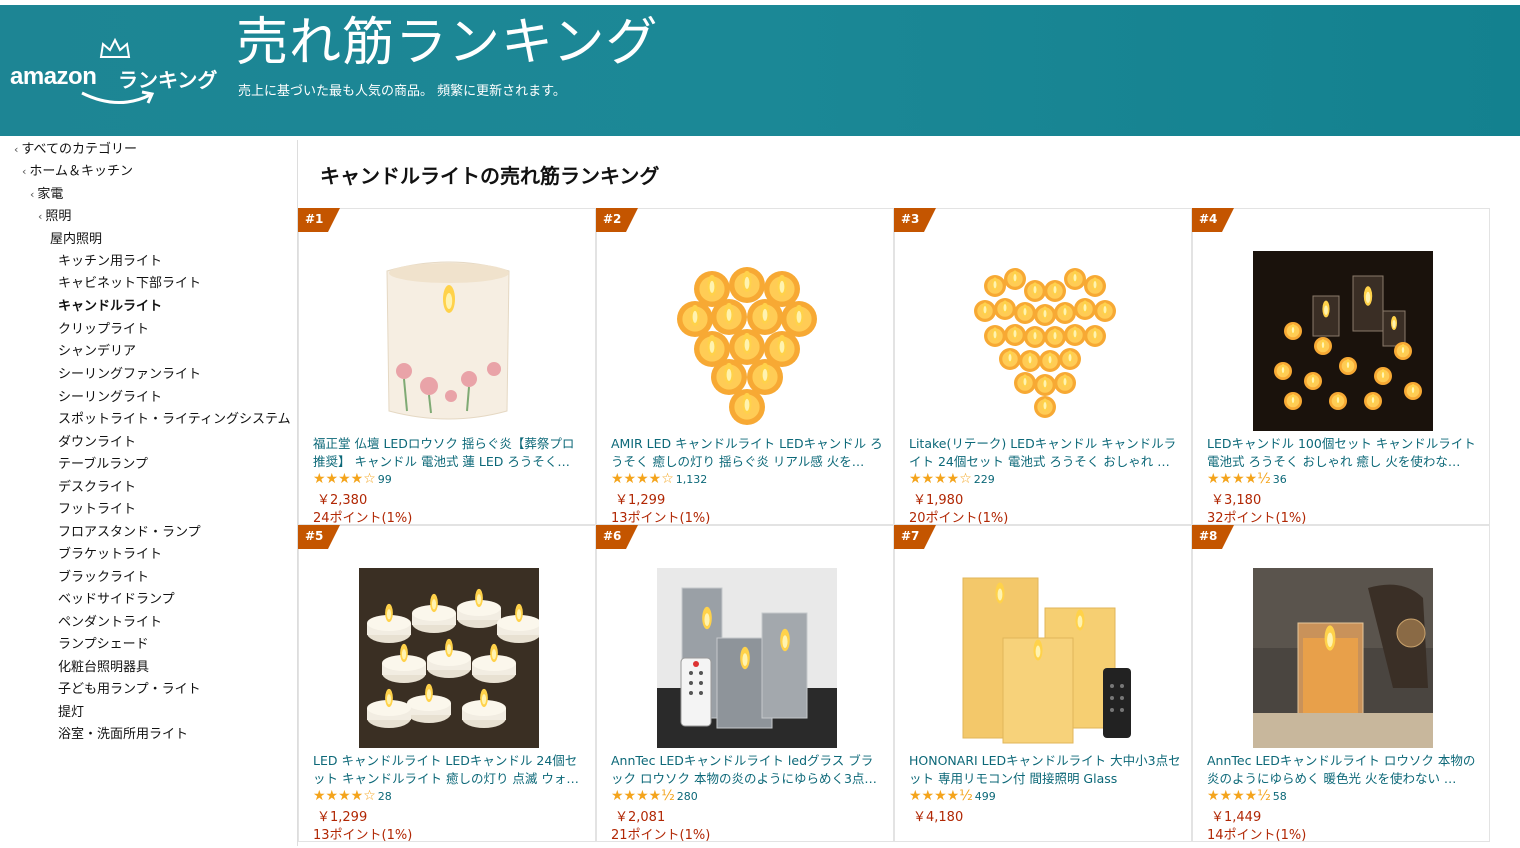 This screenshot has width=1520, height=848. Describe the element at coordinates (385, 796) in the screenshot. I see `review-count: 28` at that location.